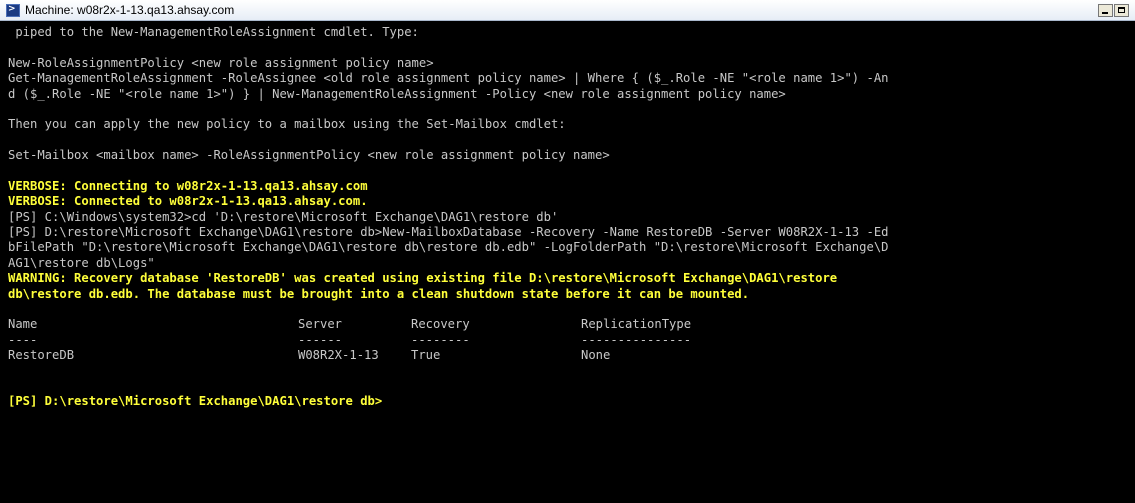 This screenshot has width=1135, height=503. I want to click on table-underline-name: ----, so click(23, 339).